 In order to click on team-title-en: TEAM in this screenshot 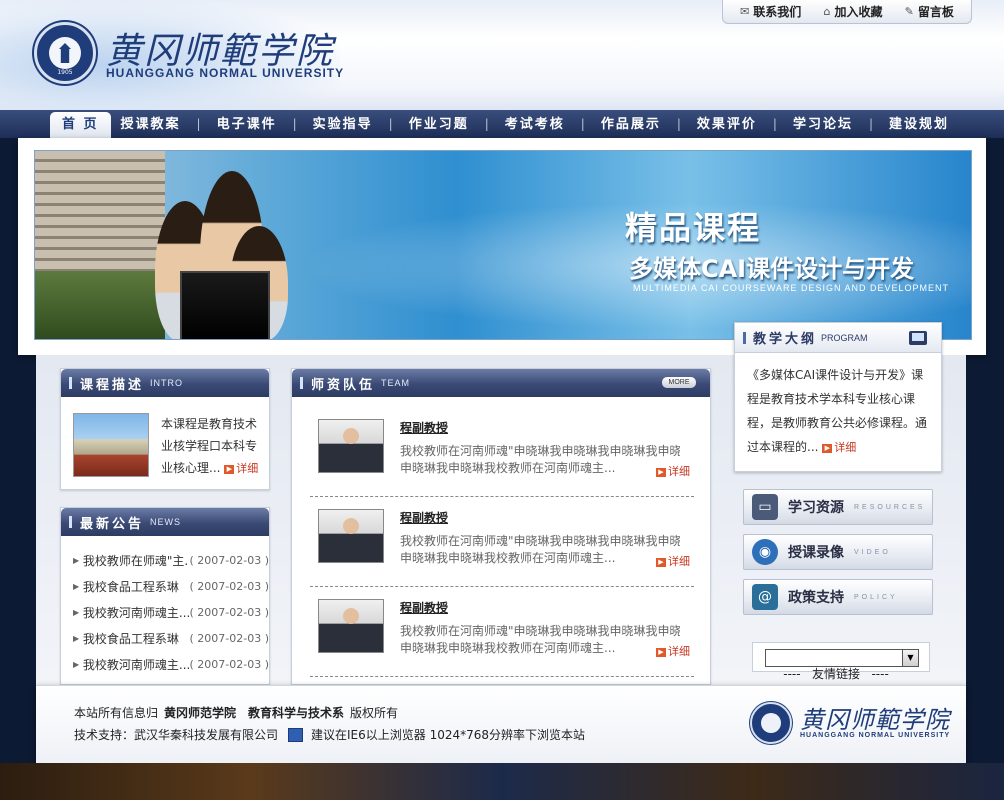, I will do `click(396, 383)`.